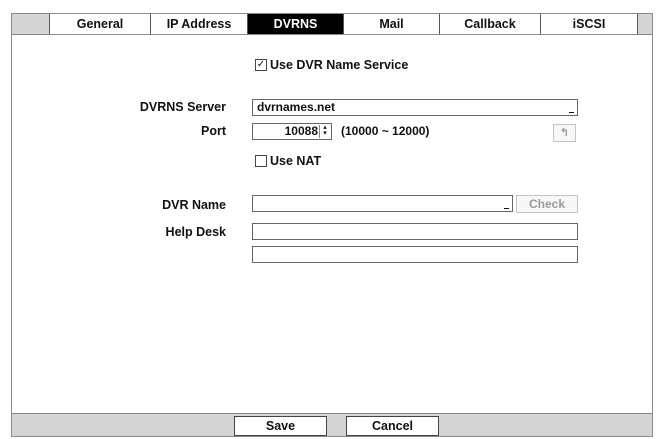 Image resolution: width=667 pixels, height=439 pixels. What do you see at coordinates (261, 161) in the screenshot?
I see `use-nat-checkbox` at bounding box center [261, 161].